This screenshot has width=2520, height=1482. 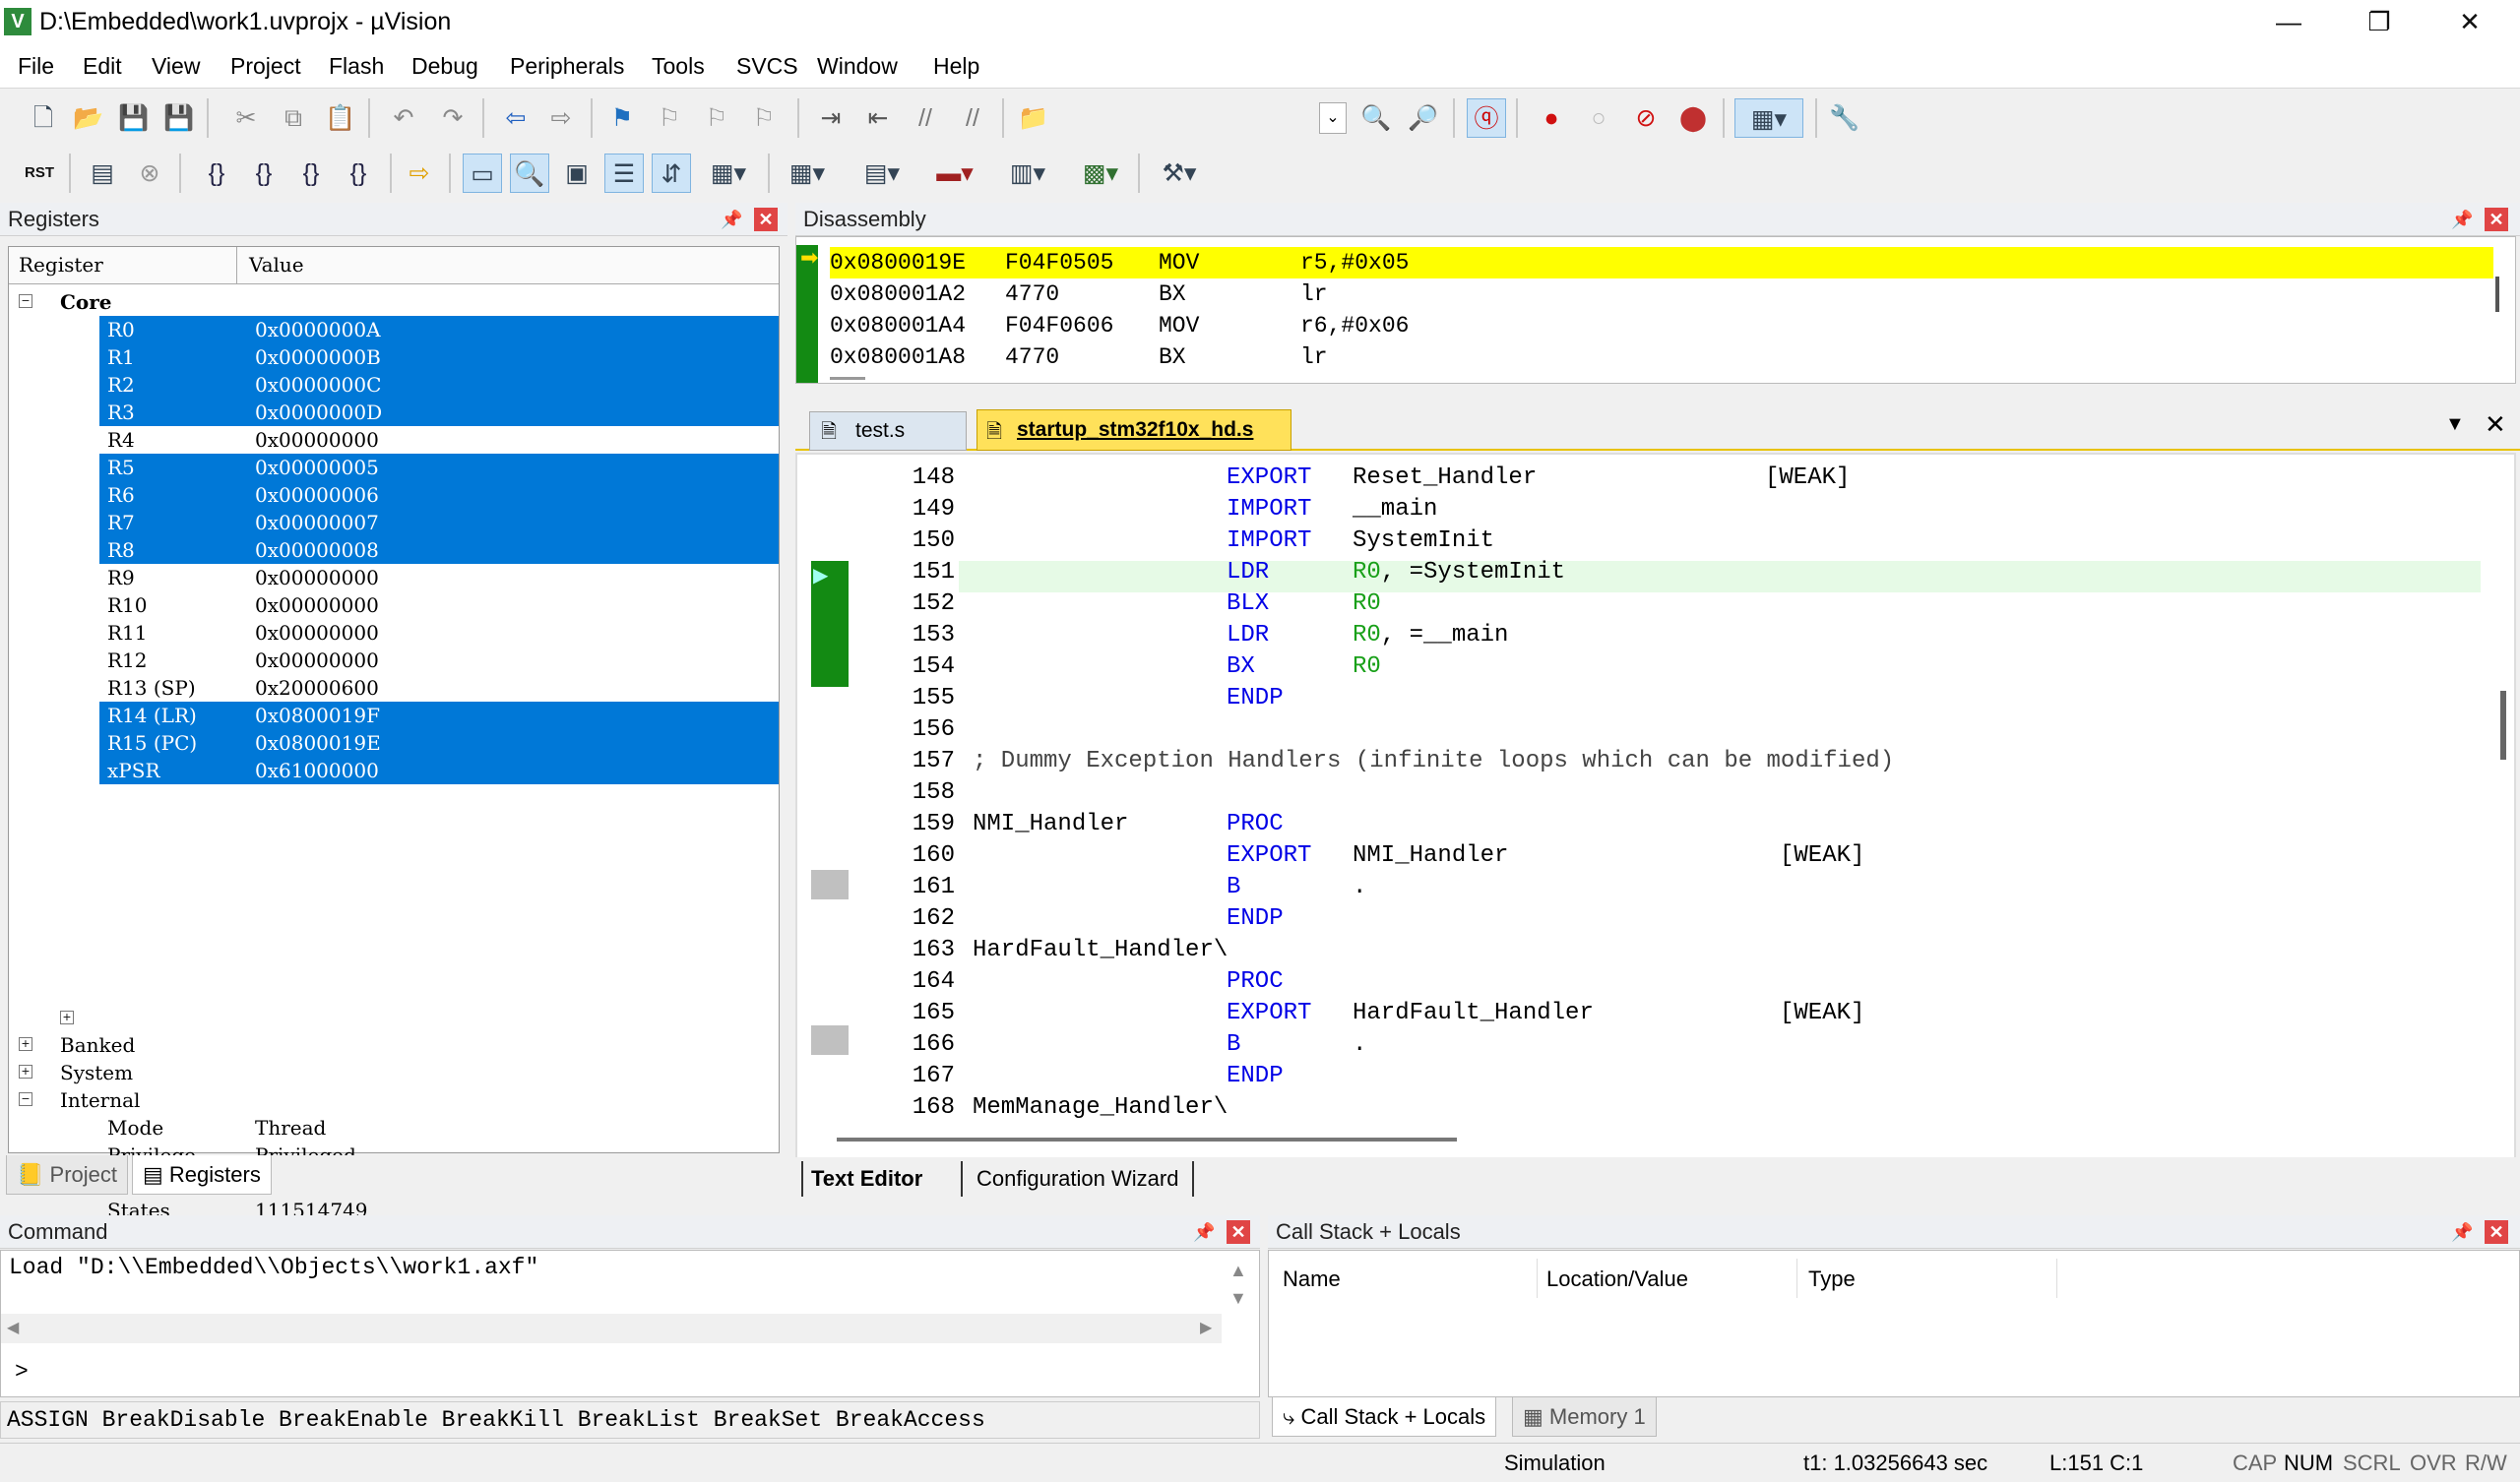 I want to click on collapse-internal-icon: −, so click(x=25, y=1098).